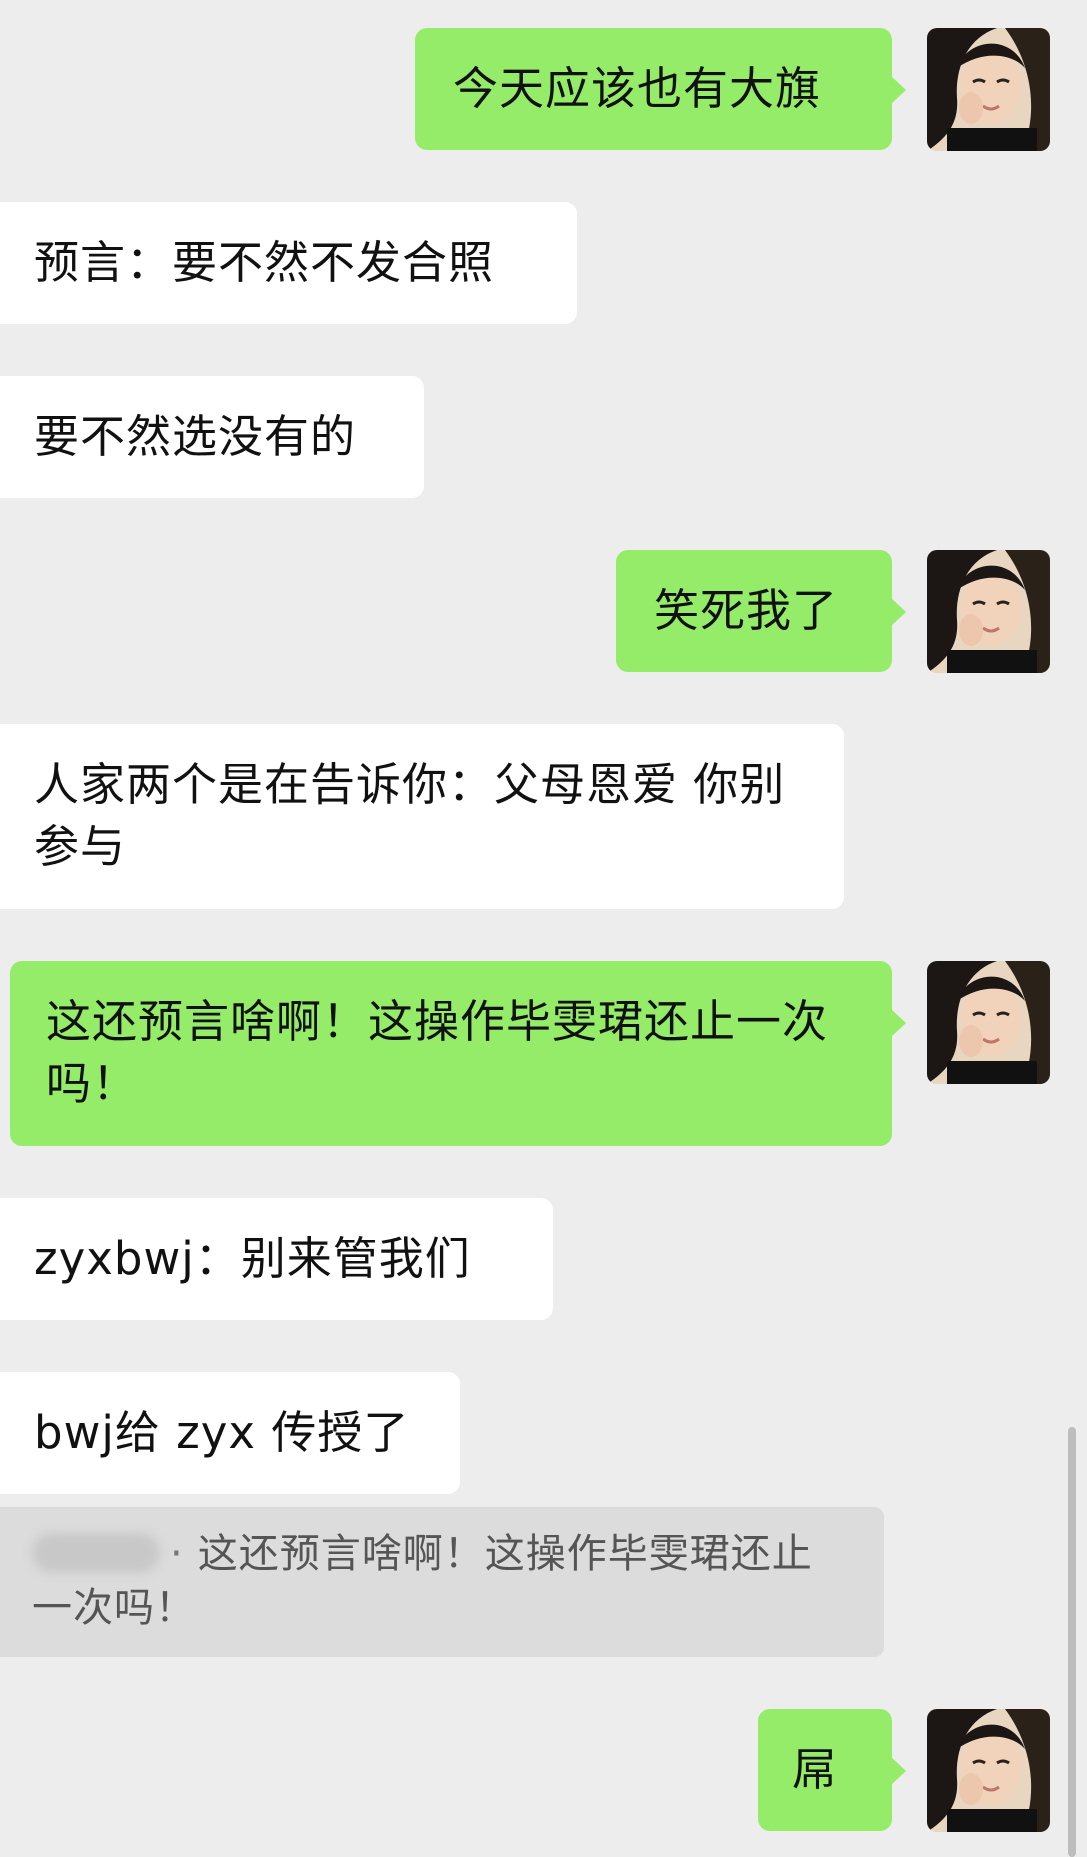 The width and height of the screenshot is (1087, 1857). What do you see at coordinates (195, 436) in the screenshot?
I see `message-text: 要不然选没有的` at bounding box center [195, 436].